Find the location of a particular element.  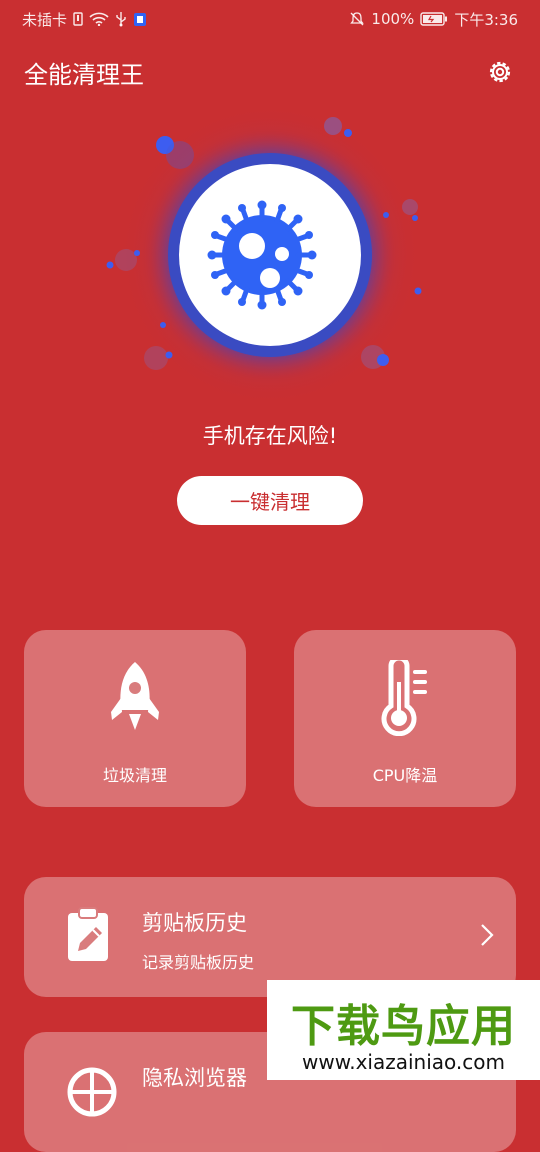

chevron-right-icon is located at coordinates (487, 937).